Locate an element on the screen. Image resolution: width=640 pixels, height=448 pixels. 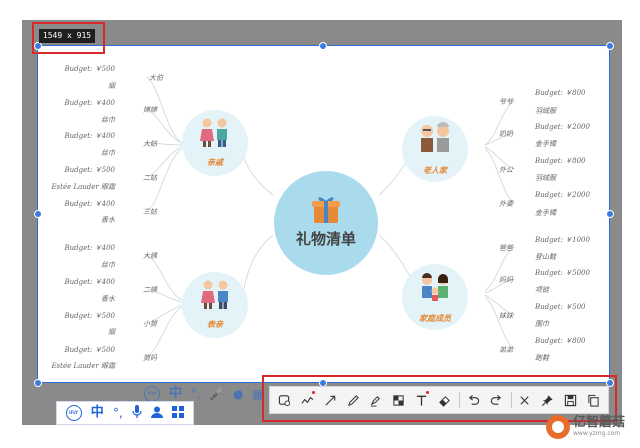
leaf-item: 二姑 Budget: ￥500 Estée Lauder 眼霜 is located at coordinates (104, 178).